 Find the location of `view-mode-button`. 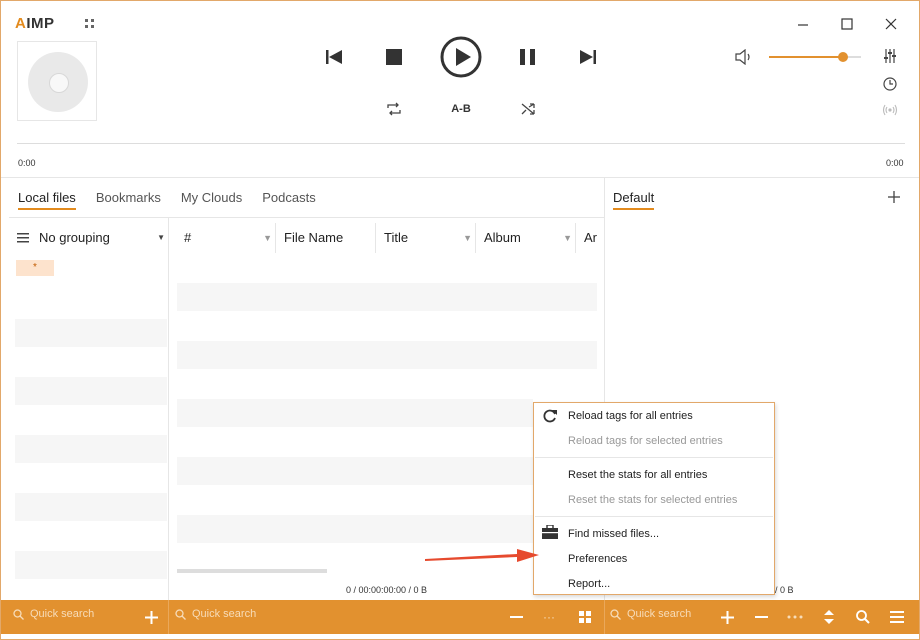

view-mode-button is located at coordinates (585, 617).